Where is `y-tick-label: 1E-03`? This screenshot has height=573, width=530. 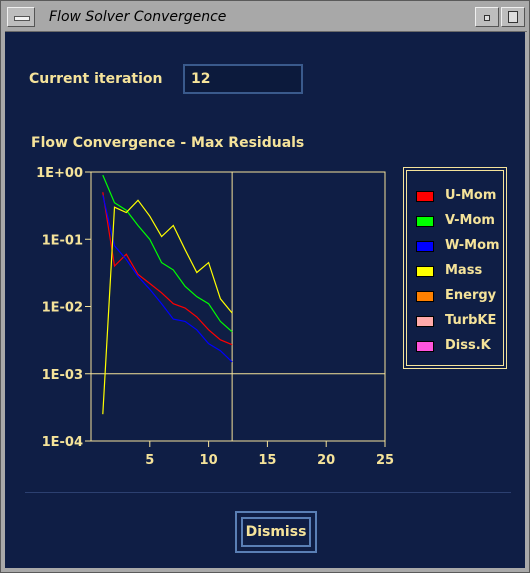
y-tick-label: 1E-03 is located at coordinates (62, 375).